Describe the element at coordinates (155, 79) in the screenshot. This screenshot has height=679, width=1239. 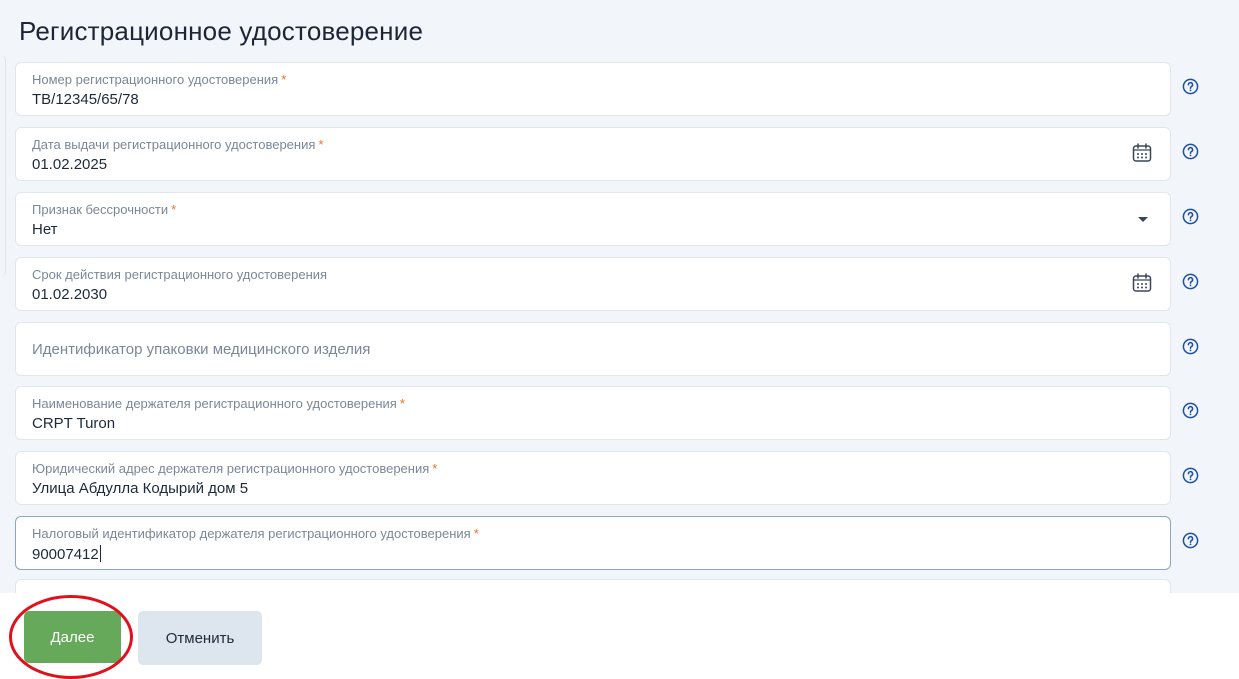
I see `certificate-number-label-text: Номер регистрационного удостоверения` at that location.